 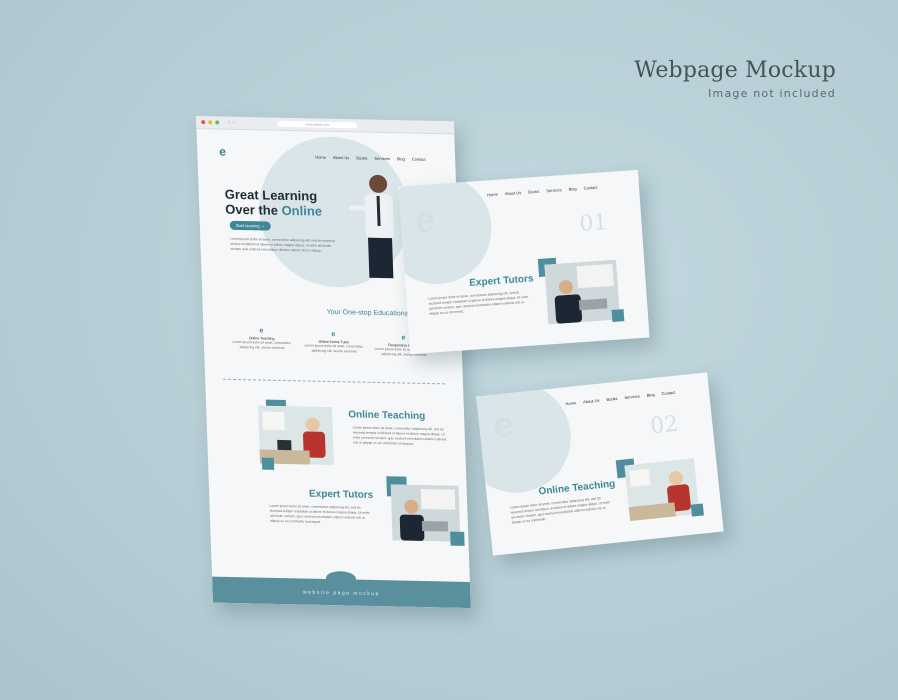 I want to click on back-arrow-icon: ‹, so click(x=229, y=123).